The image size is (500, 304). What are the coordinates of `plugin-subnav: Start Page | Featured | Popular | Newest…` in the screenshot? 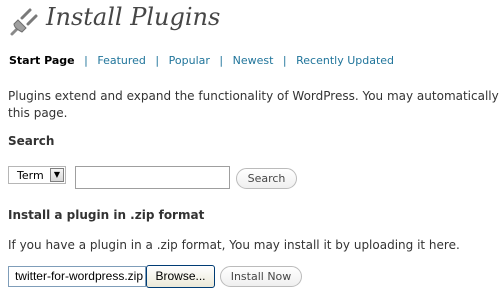 It's located at (201, 60).